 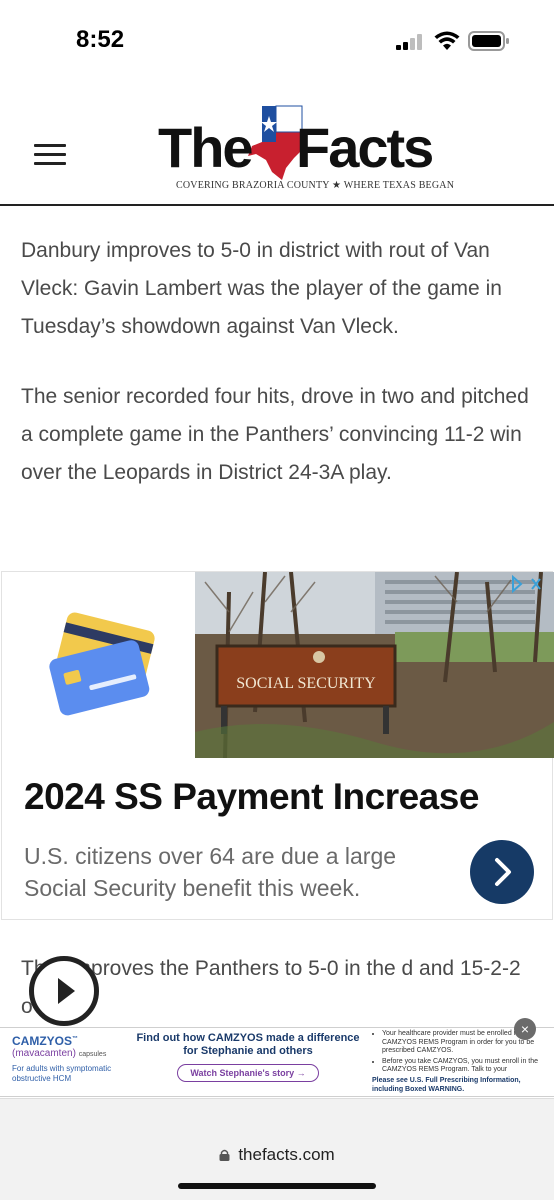 I want to click on video-play-button, so click(x=64, y=991).